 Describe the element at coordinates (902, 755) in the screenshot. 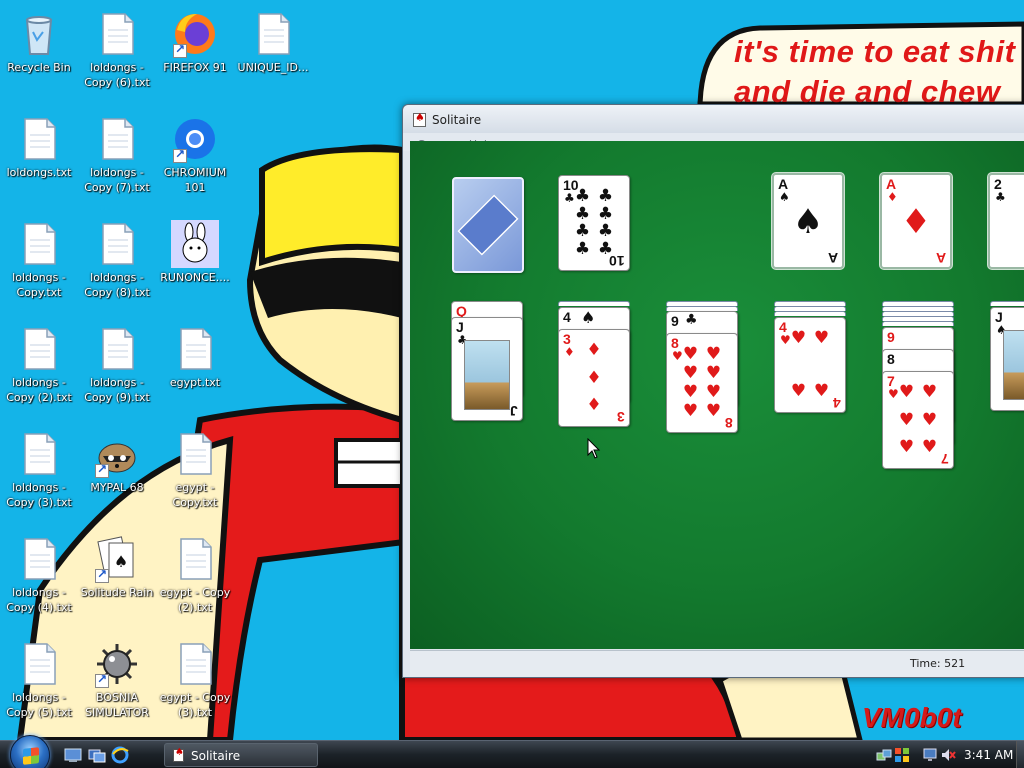

I see `security-icon` at that location.